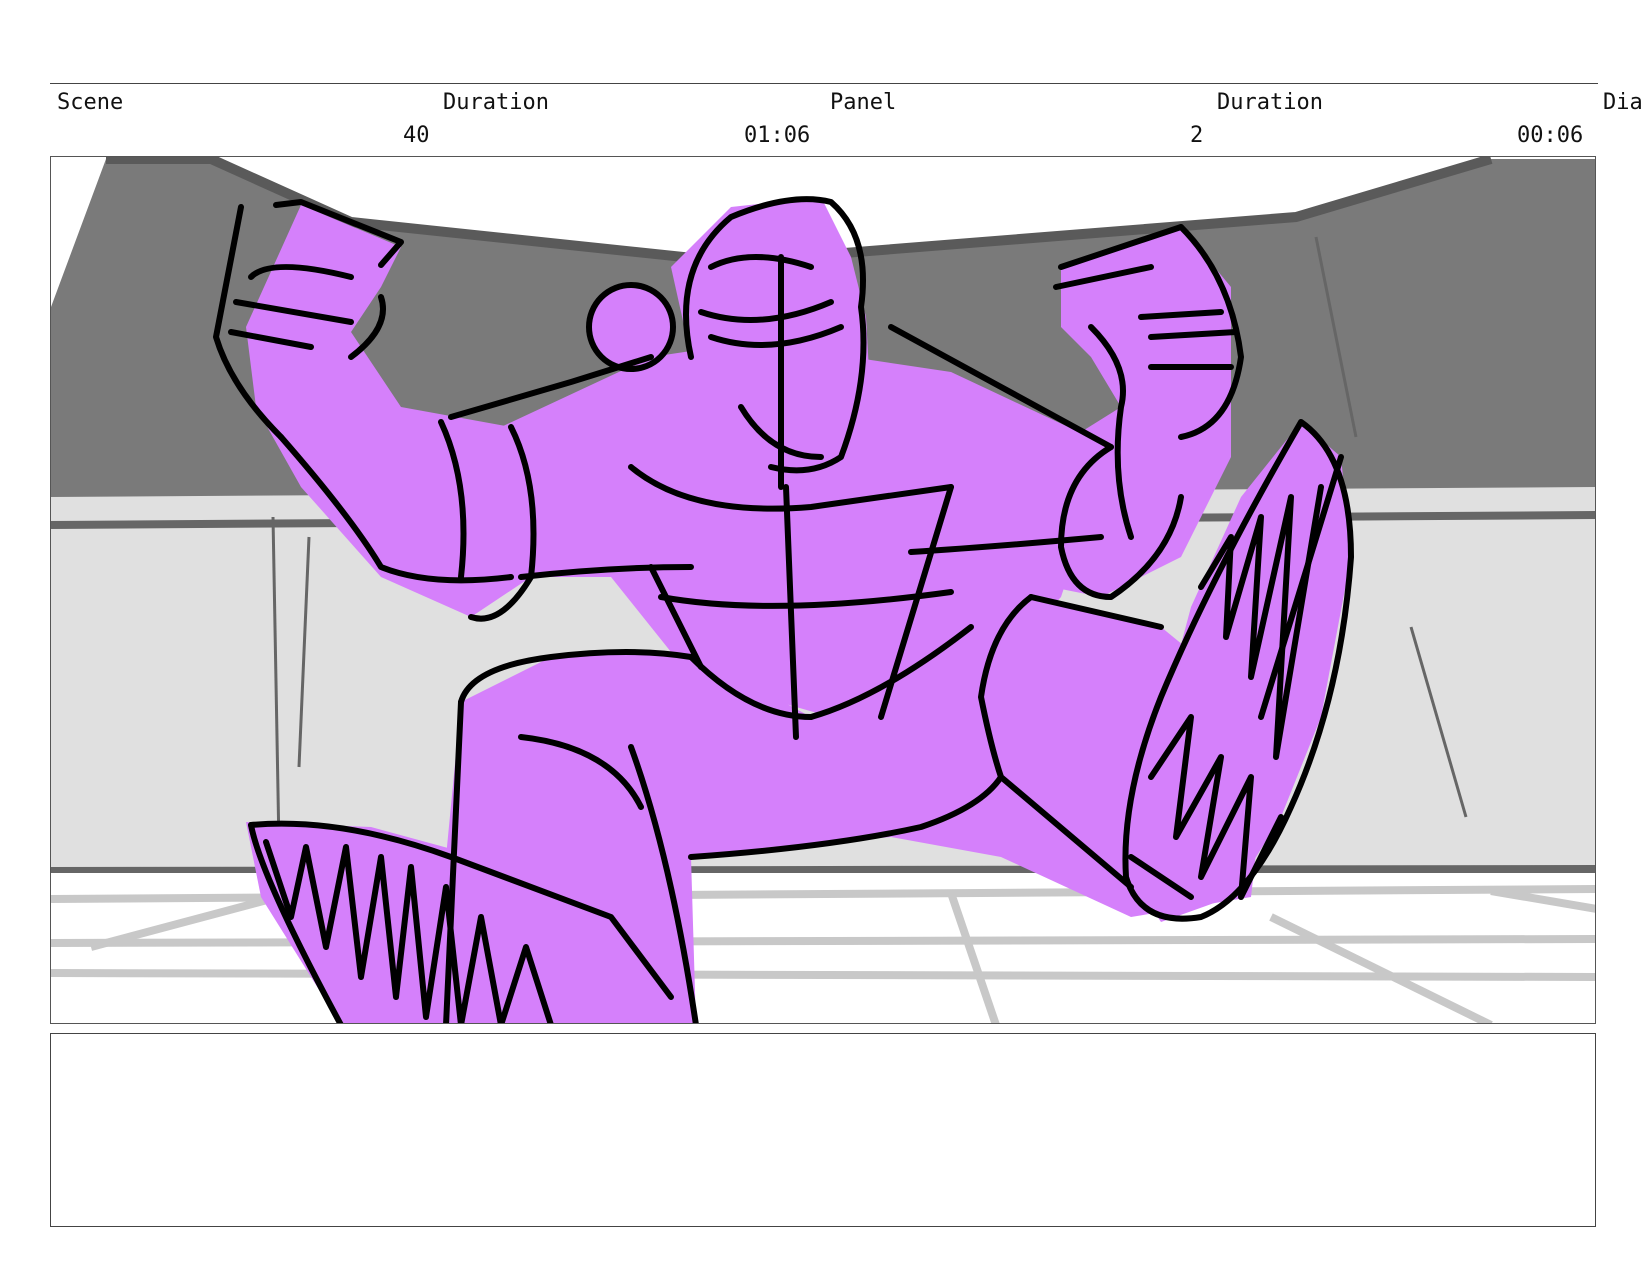  What do you see at coordinates (824, 83) in the screenshot?
I see `header-rule` at bounding box center [824, 83].